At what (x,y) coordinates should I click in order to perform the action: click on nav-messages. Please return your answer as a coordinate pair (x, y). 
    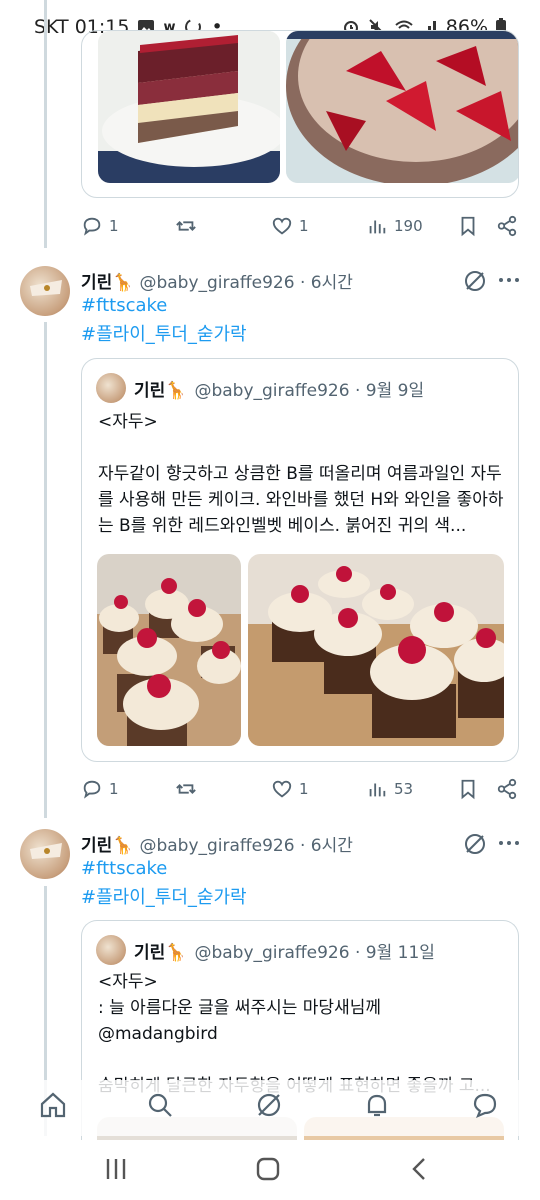
    Looking at the image, I should click on (487, 1107).